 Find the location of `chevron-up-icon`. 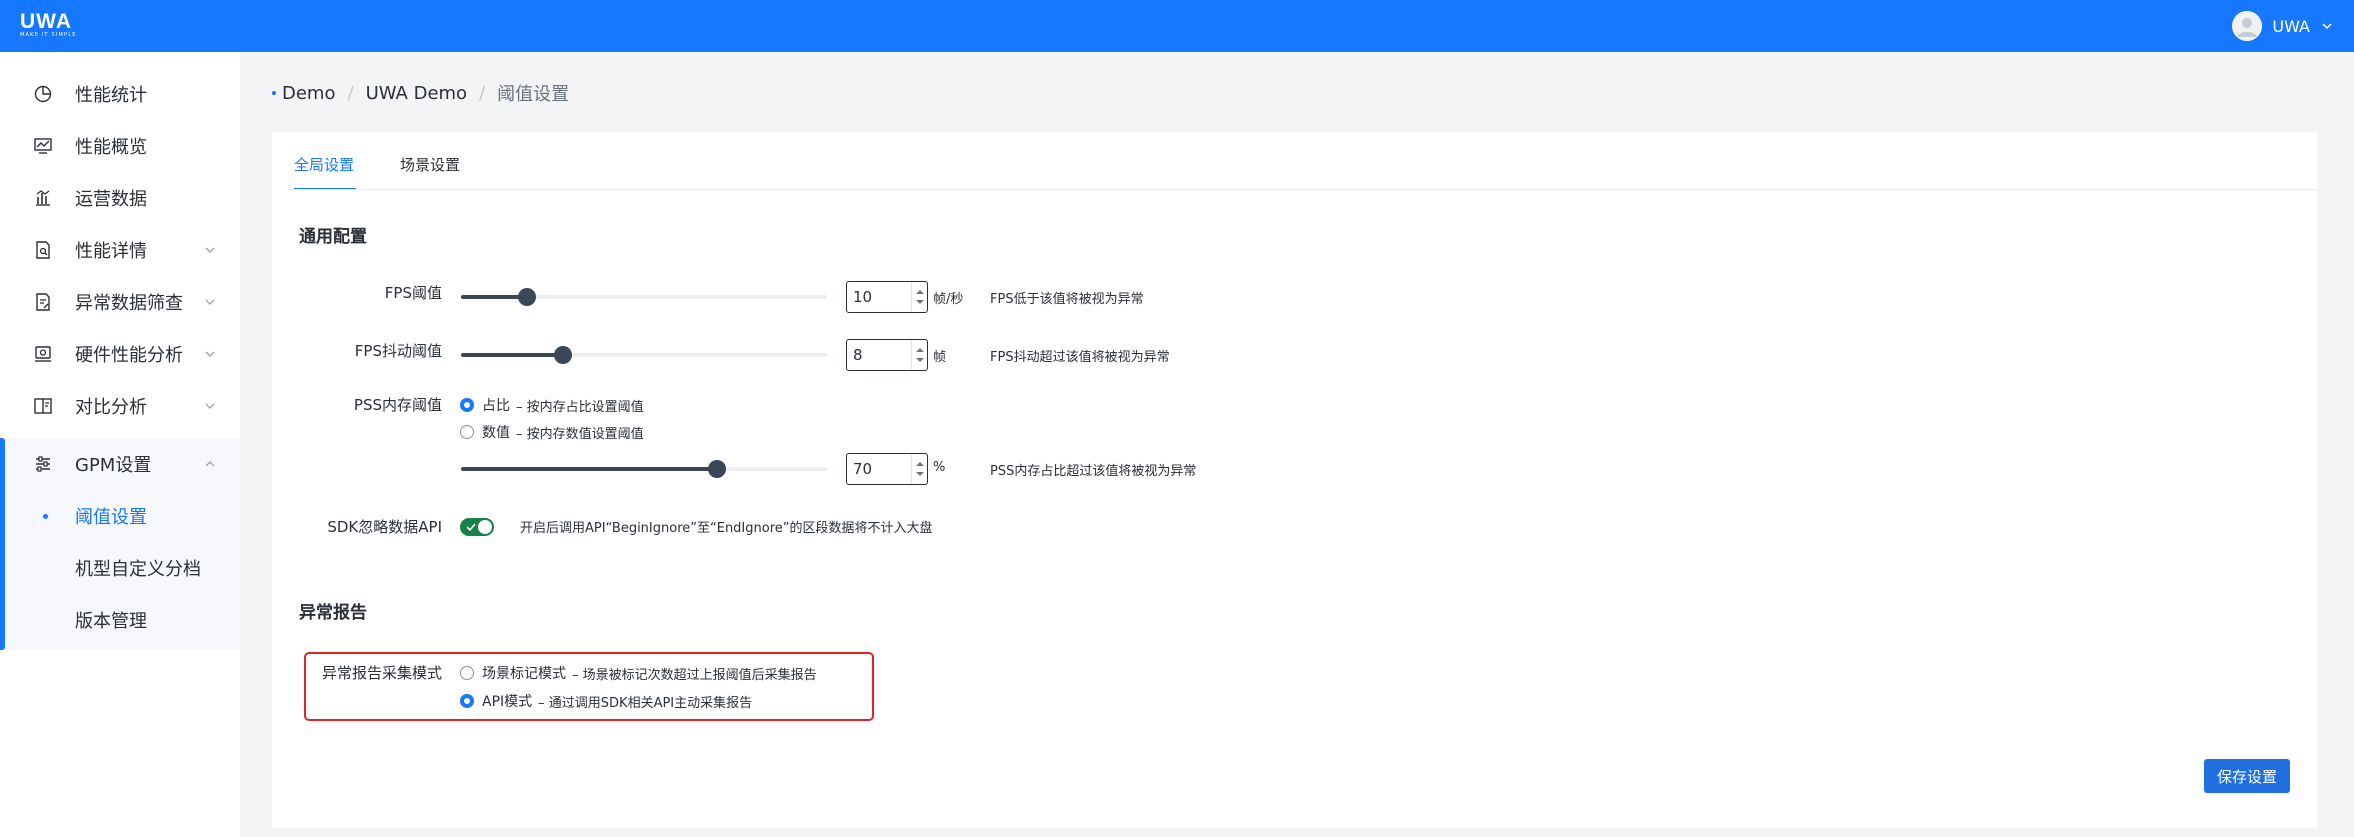

chevron-up-icon is located at coordinates (210, 464).